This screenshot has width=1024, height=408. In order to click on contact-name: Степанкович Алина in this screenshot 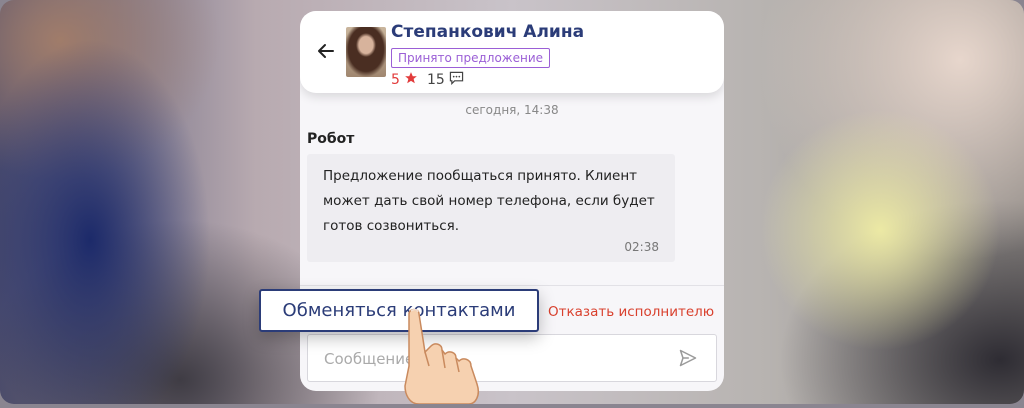, I will do `click(488, 32)`.